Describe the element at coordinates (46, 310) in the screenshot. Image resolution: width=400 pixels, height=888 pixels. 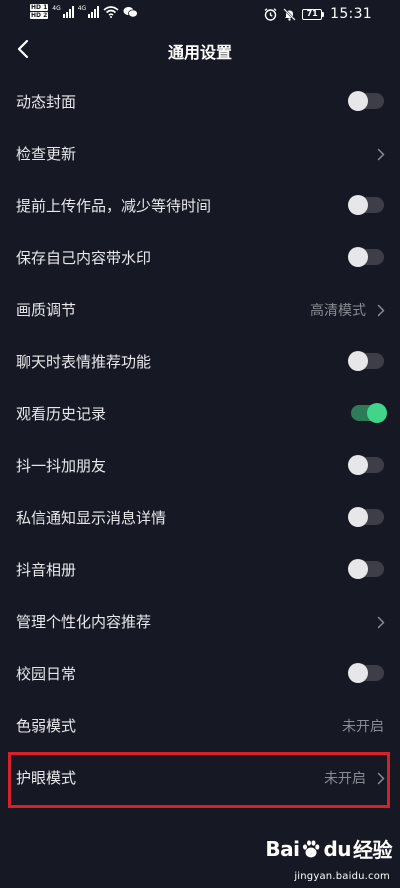
I see `setting-label: 画质调节` at that location.